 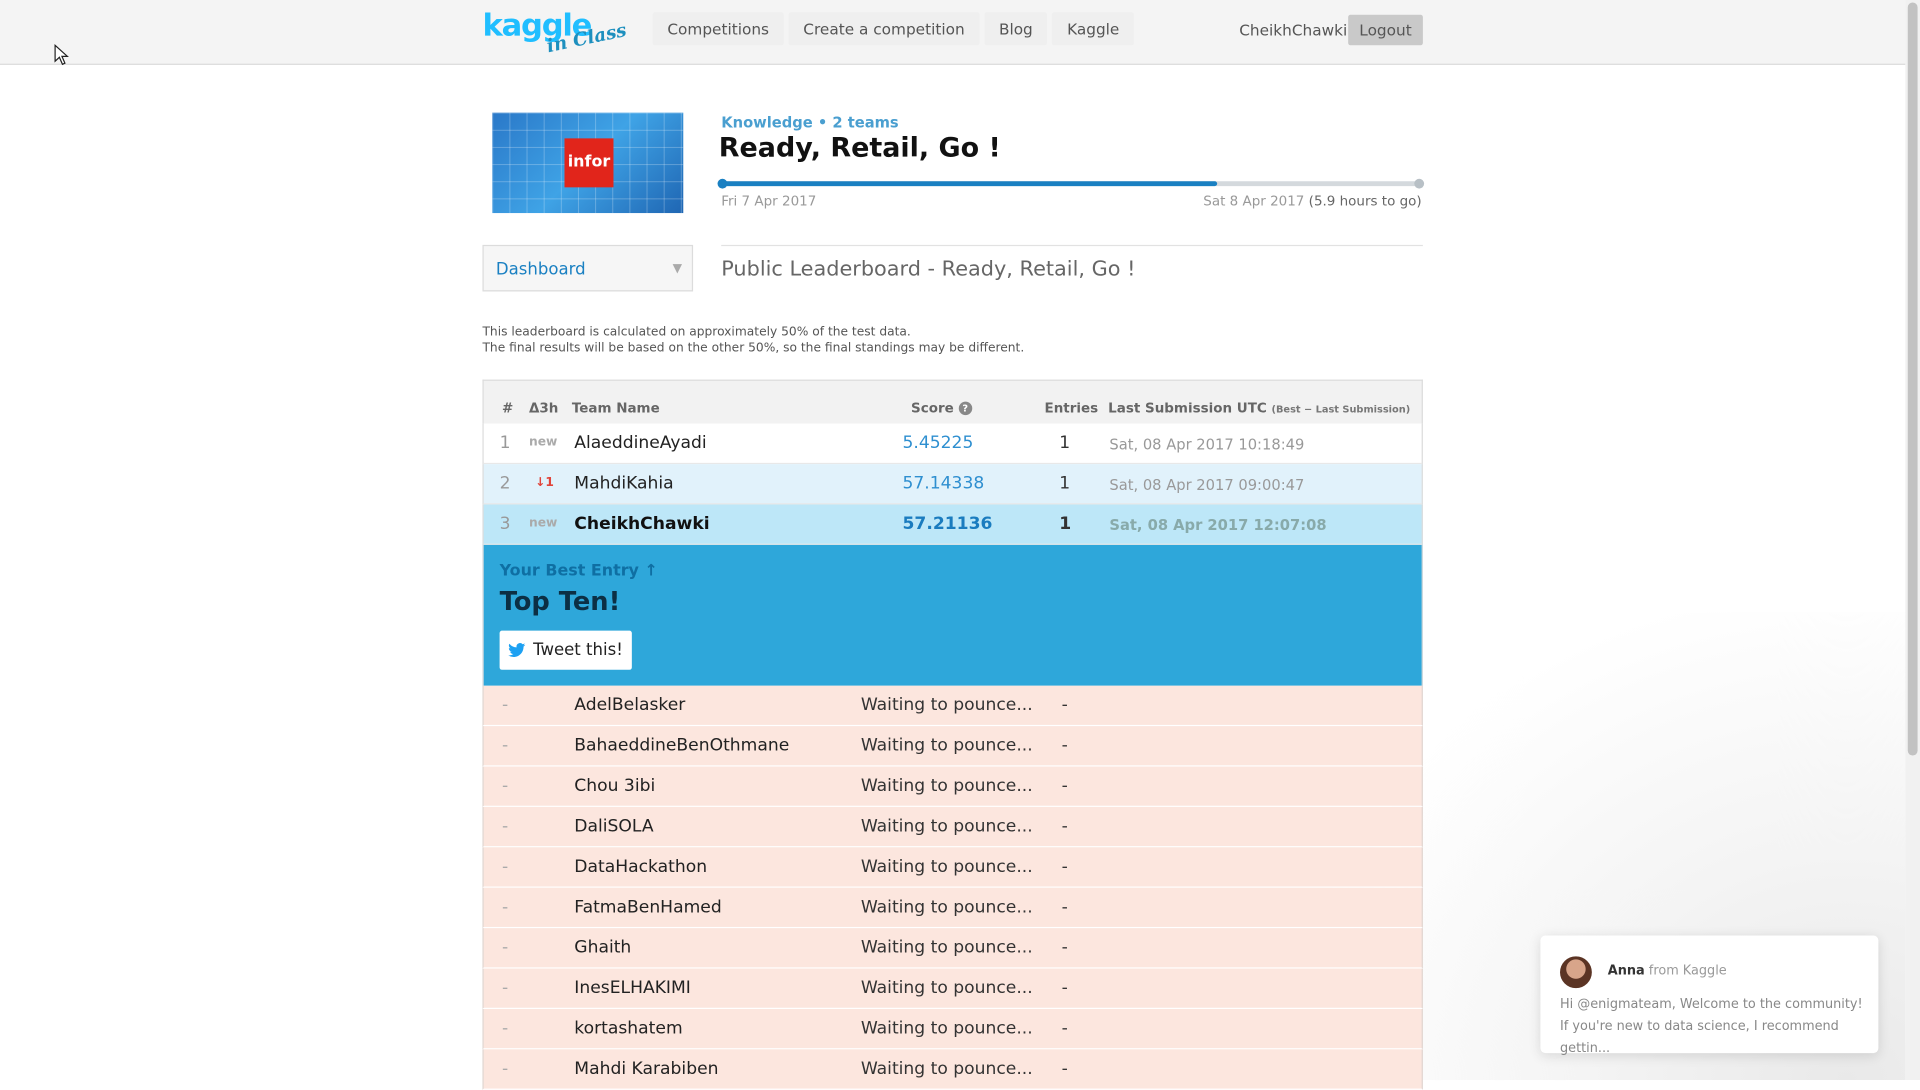 What do you see at coordinates (947, 524) in the screenshot?
I see `row-score: 57.21136` at bounding box center [947, 524].